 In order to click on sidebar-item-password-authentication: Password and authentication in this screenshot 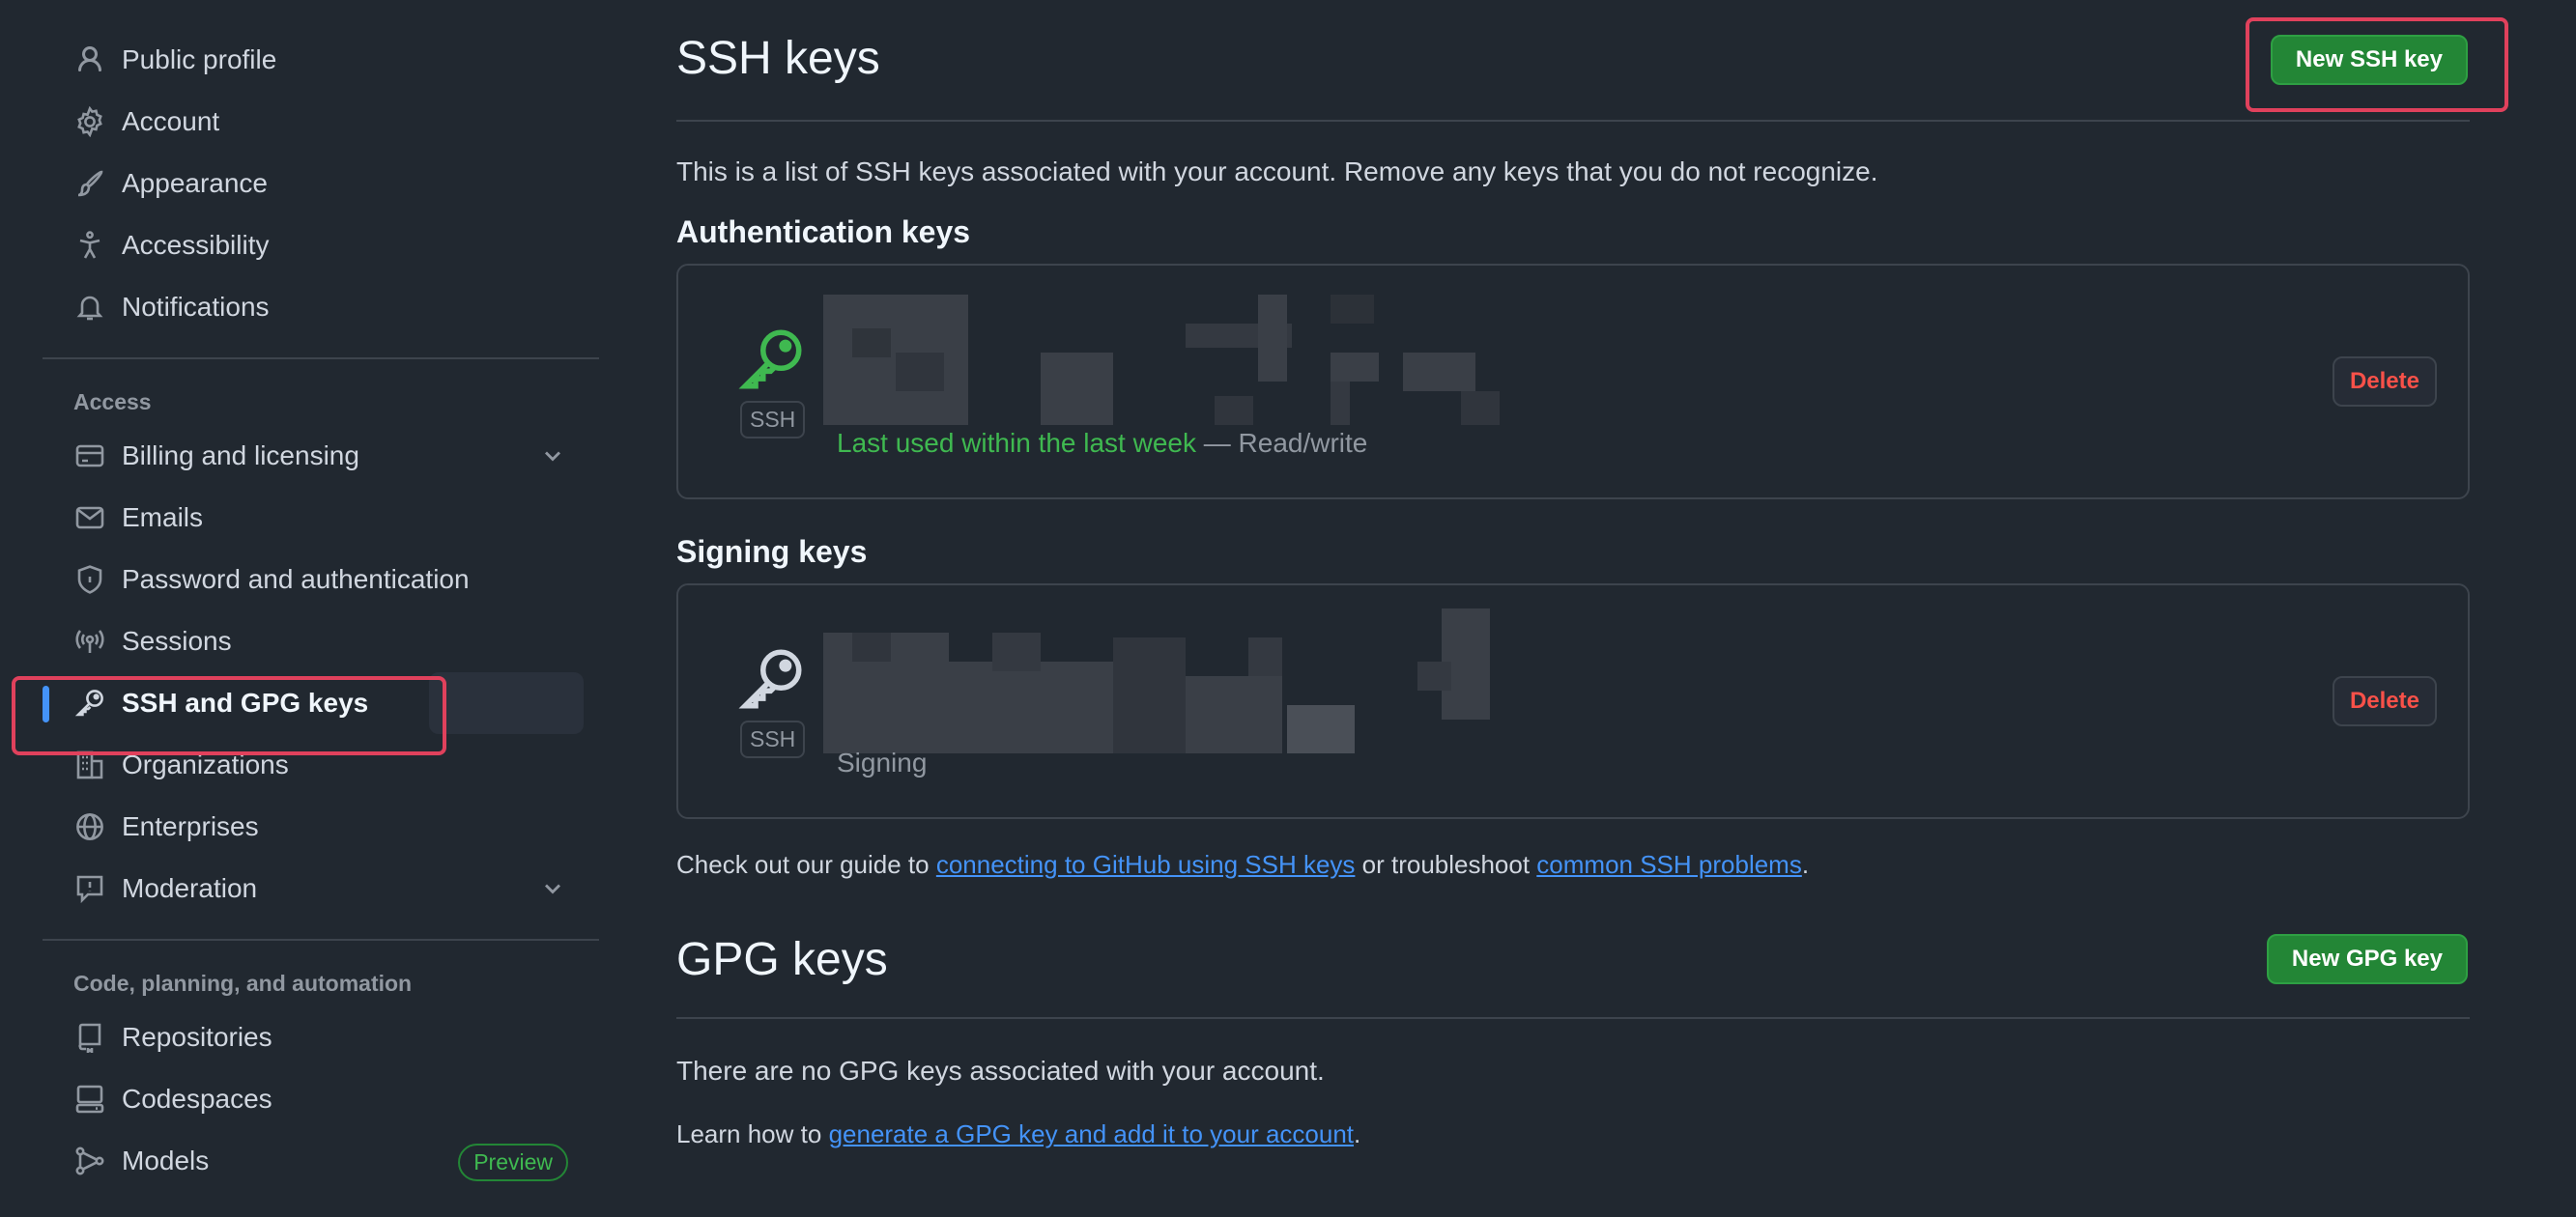, I will do `click(321, 579)`.